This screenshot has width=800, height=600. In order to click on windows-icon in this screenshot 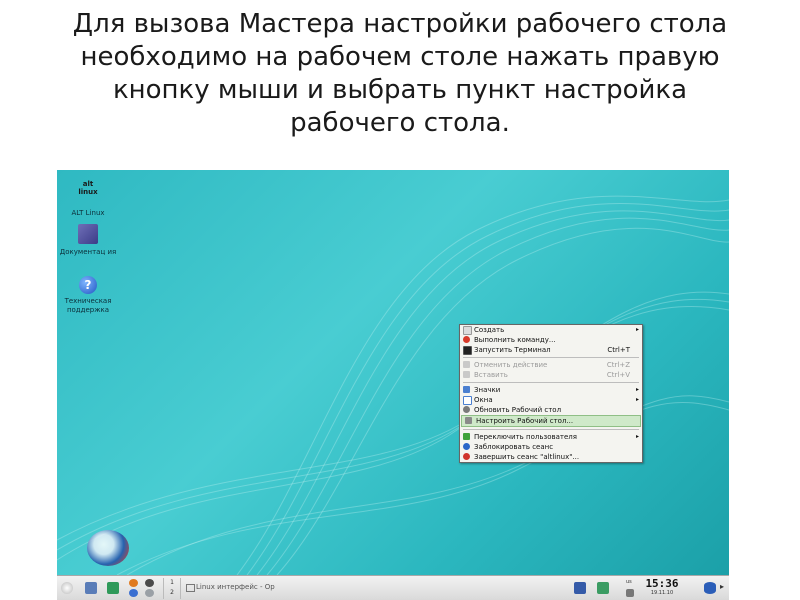, I will do `click(467, 400)`.